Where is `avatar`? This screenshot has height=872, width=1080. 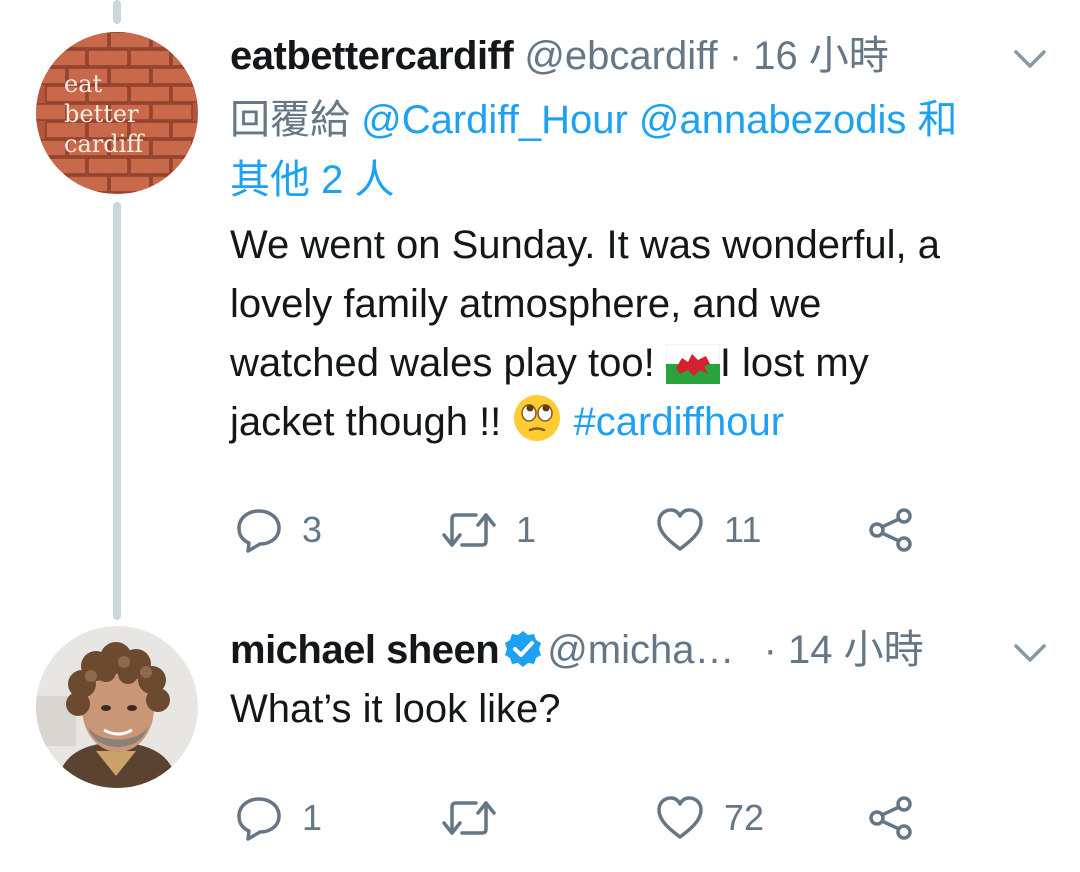
avatar is located at coordinates (117, 707).